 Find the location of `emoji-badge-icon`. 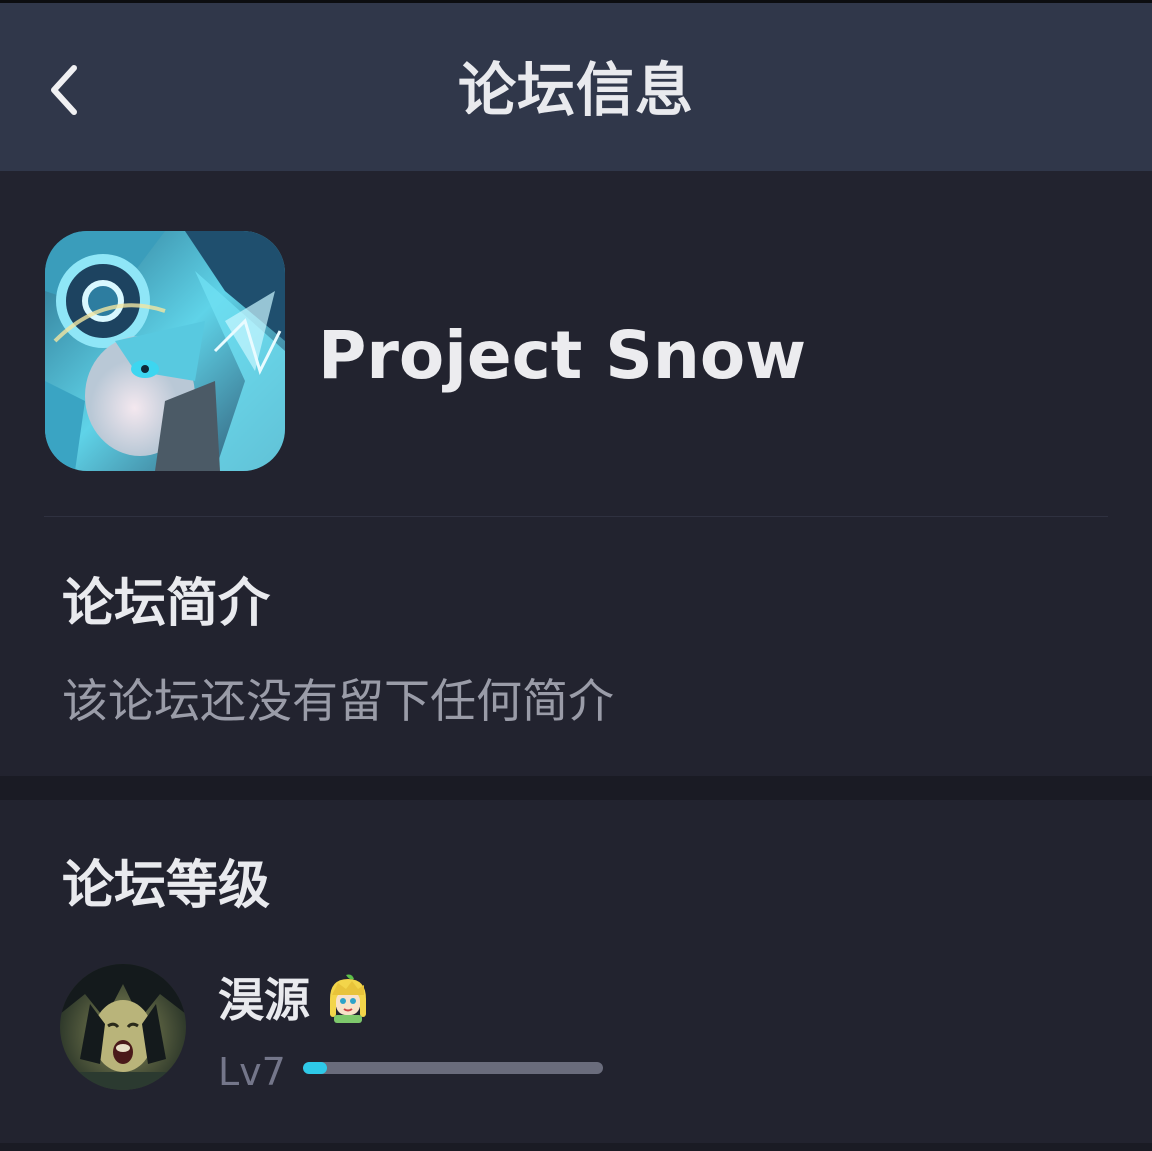

emoji-badge-icon is located at coordinates (348, 999).